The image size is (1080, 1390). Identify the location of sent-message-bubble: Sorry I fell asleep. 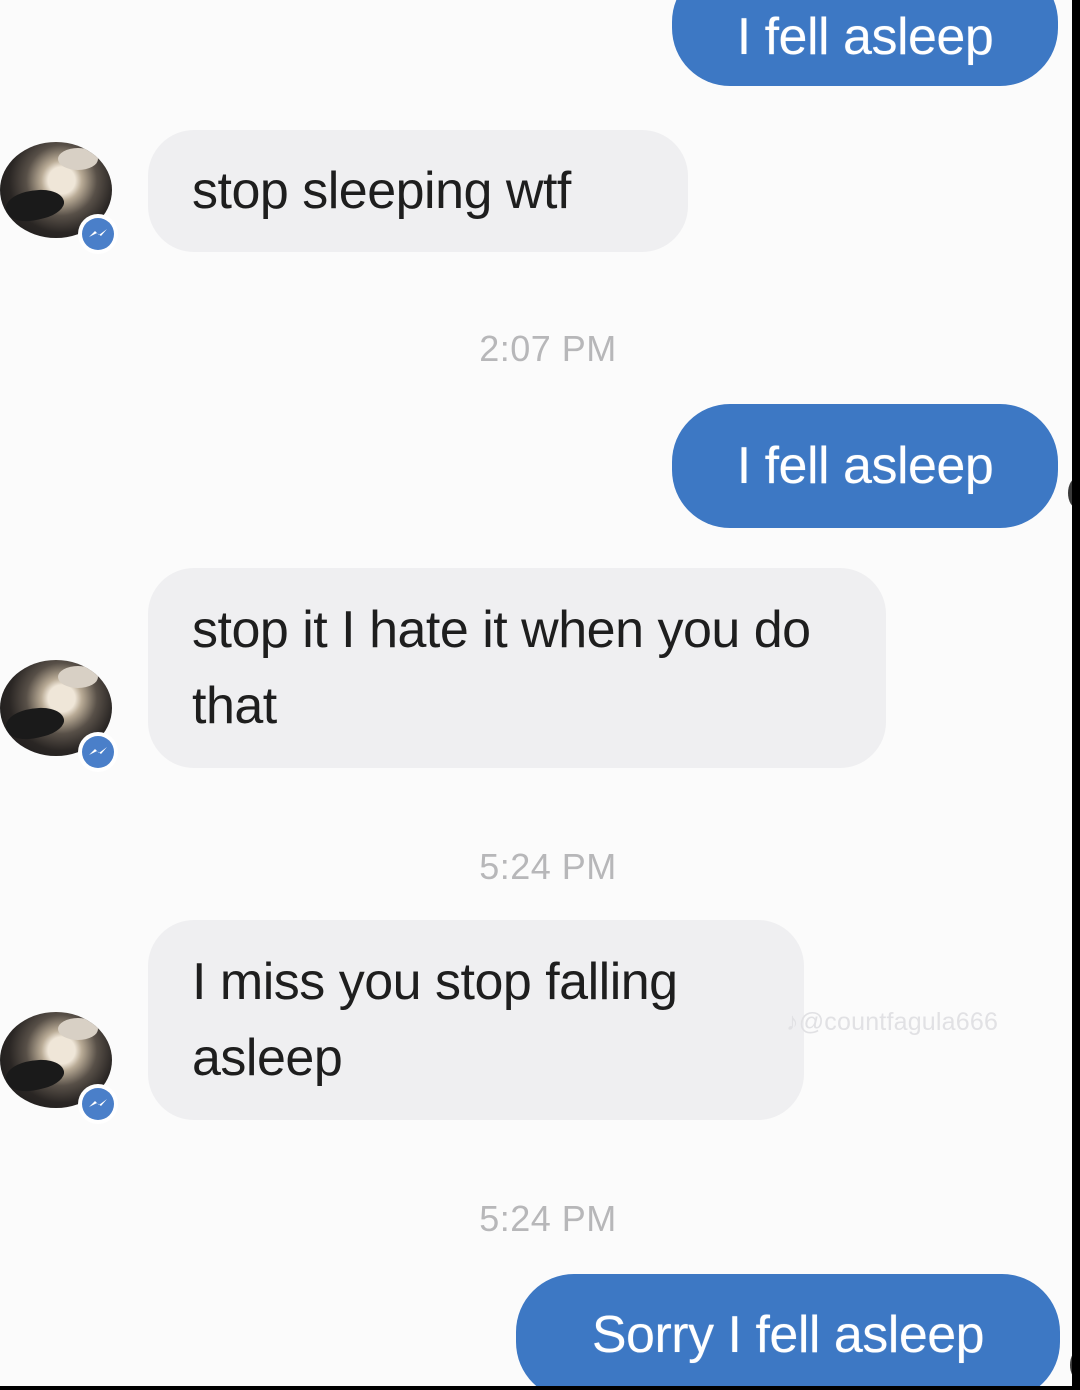
(788, 1332).